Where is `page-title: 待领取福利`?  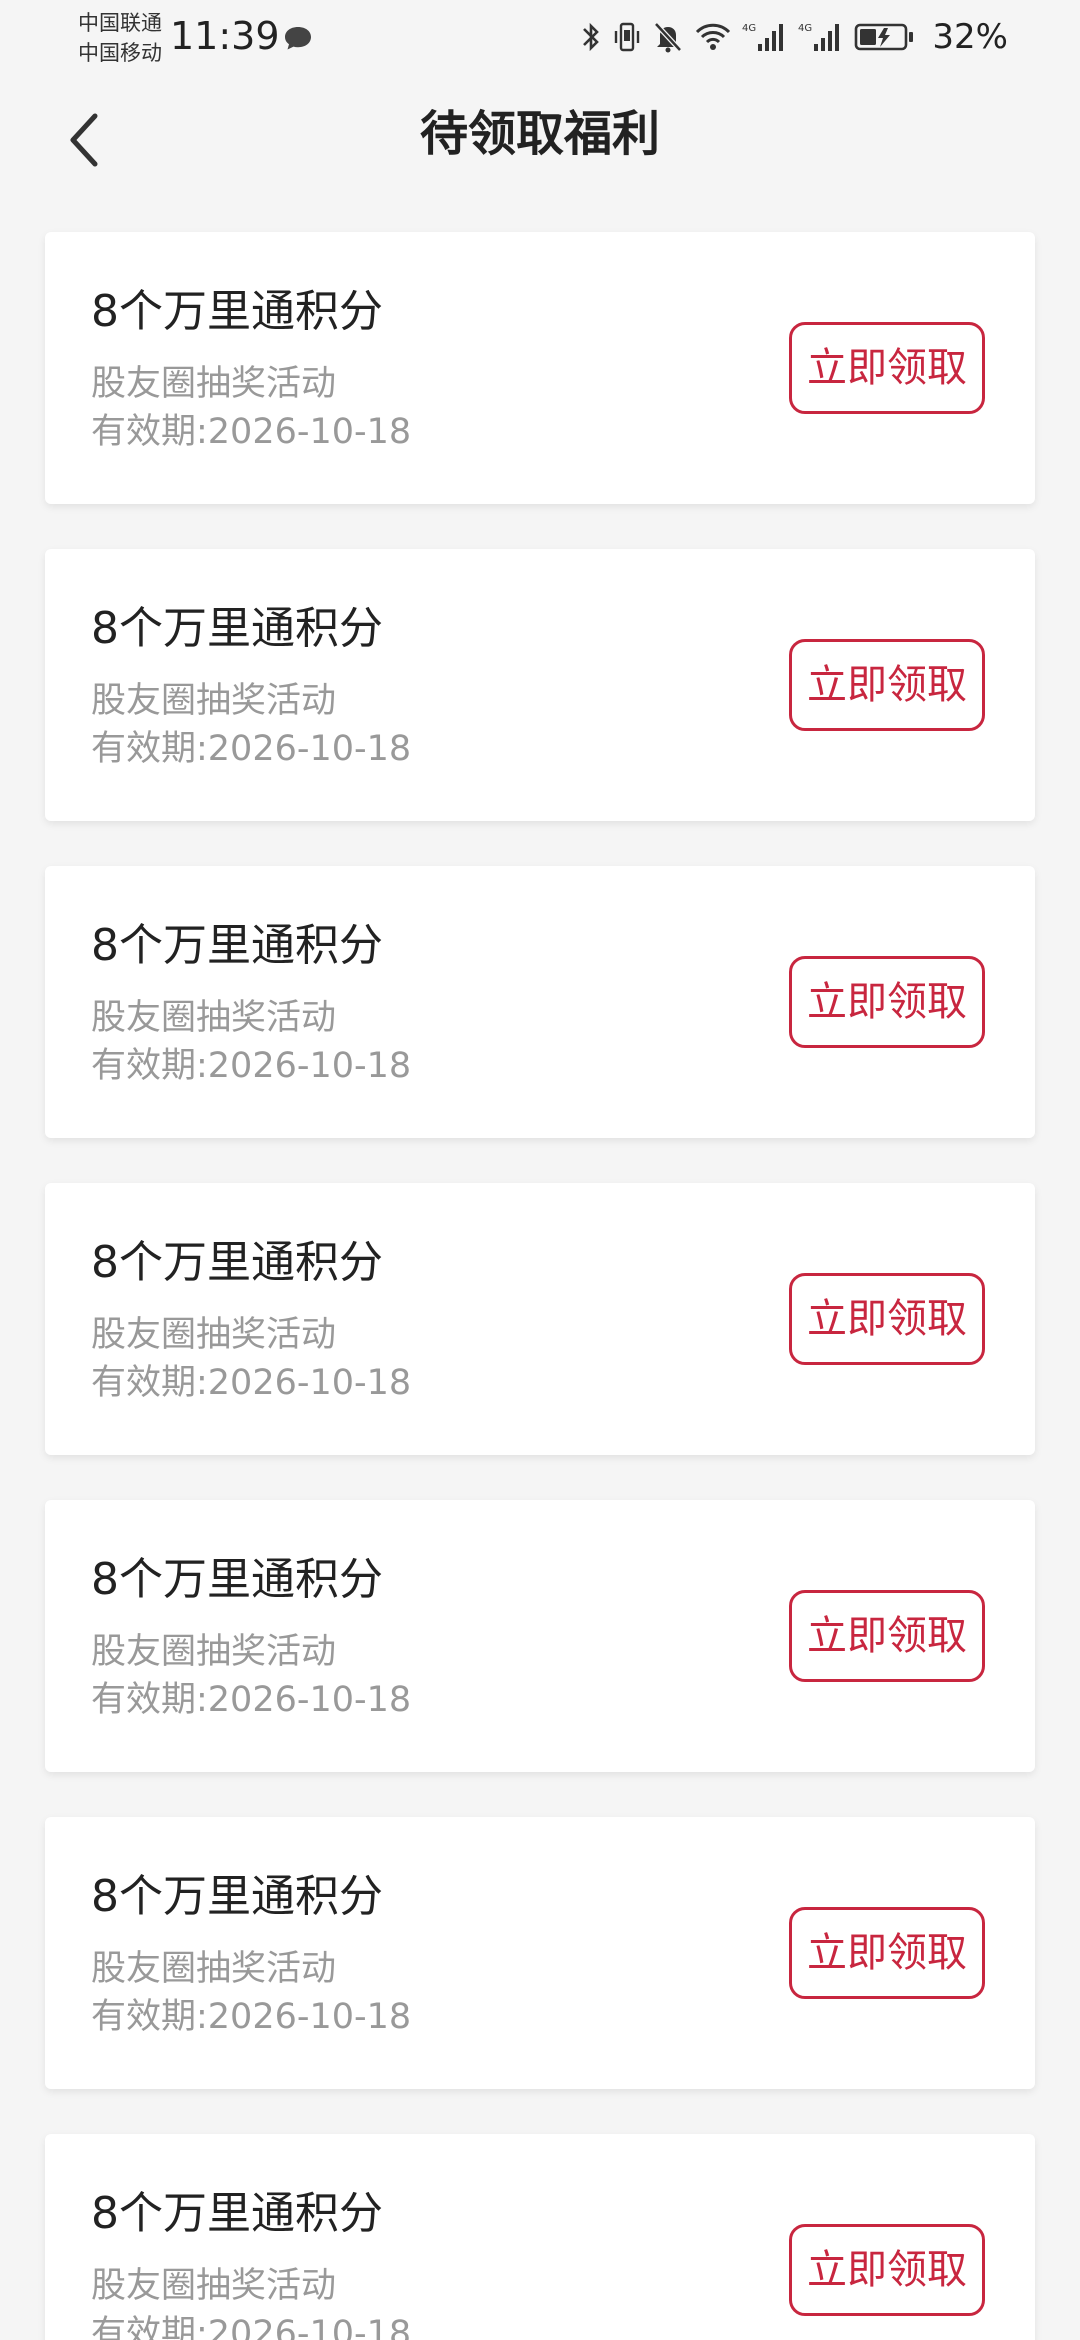
page-title: 待领取福利 is located at coordinates (539, 134).